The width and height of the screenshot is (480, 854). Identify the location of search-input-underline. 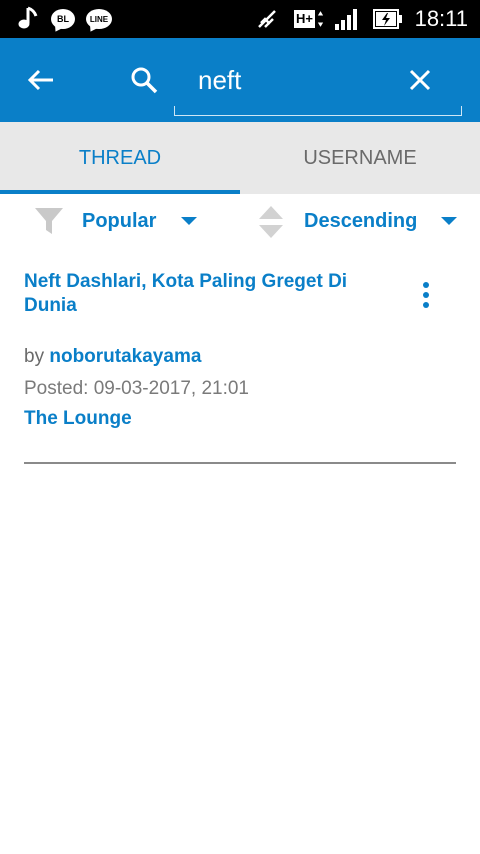
(318, 111).